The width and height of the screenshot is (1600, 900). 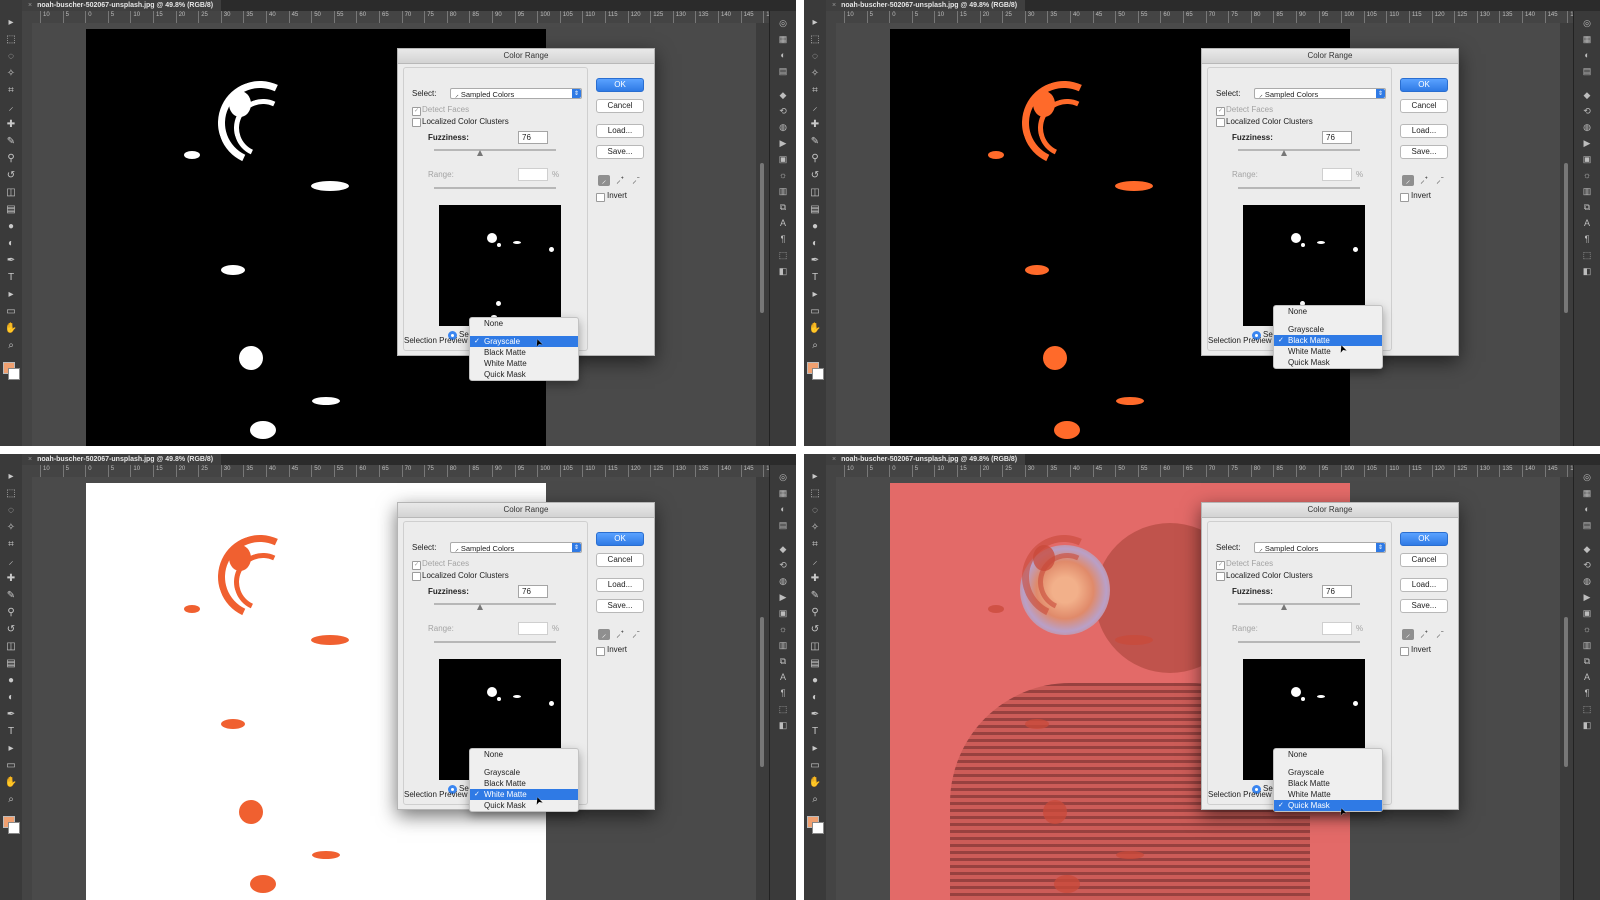 What do you see at coordinates (524, 754) in the screenshot?
I see `menu-item: None` at bounding box center [524, 754].